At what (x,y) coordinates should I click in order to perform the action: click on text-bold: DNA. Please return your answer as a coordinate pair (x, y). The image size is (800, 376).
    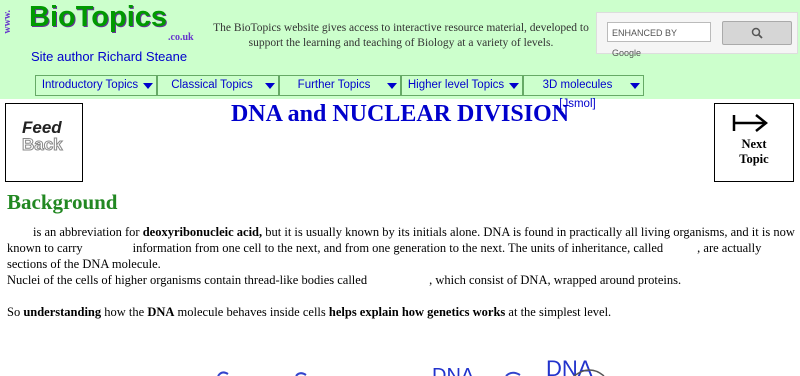
    Looking at the image, I should click on (161, 312).